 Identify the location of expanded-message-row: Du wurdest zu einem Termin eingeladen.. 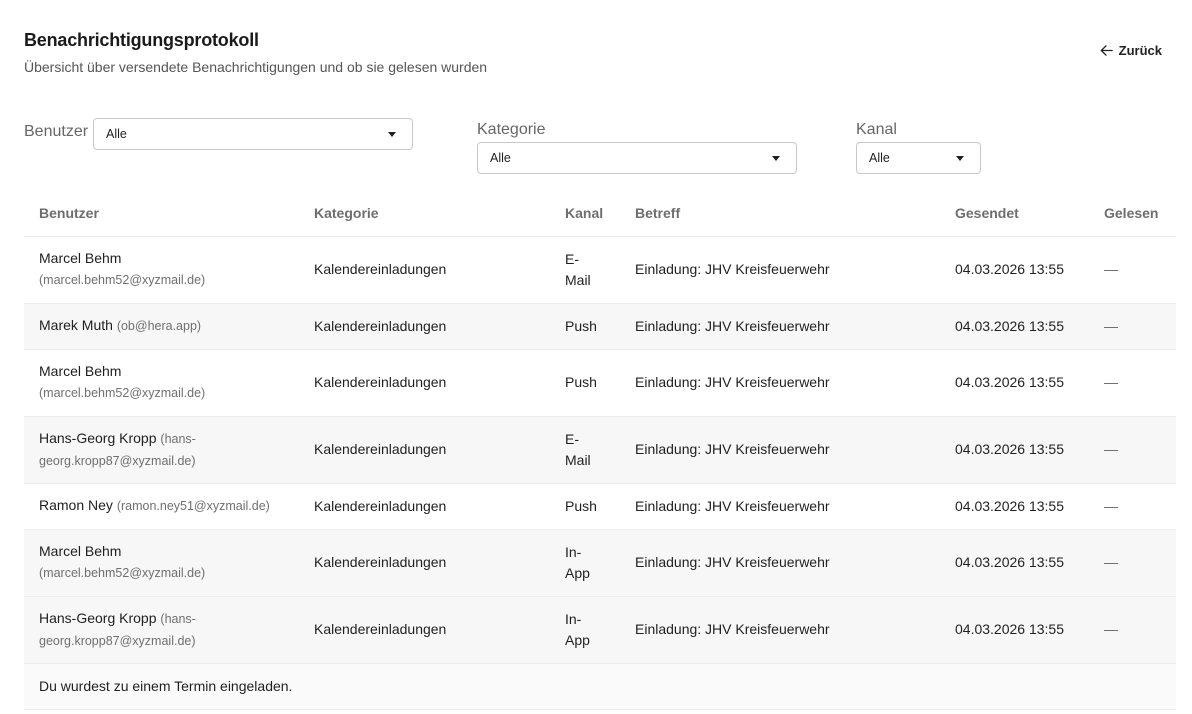
(600, 686).